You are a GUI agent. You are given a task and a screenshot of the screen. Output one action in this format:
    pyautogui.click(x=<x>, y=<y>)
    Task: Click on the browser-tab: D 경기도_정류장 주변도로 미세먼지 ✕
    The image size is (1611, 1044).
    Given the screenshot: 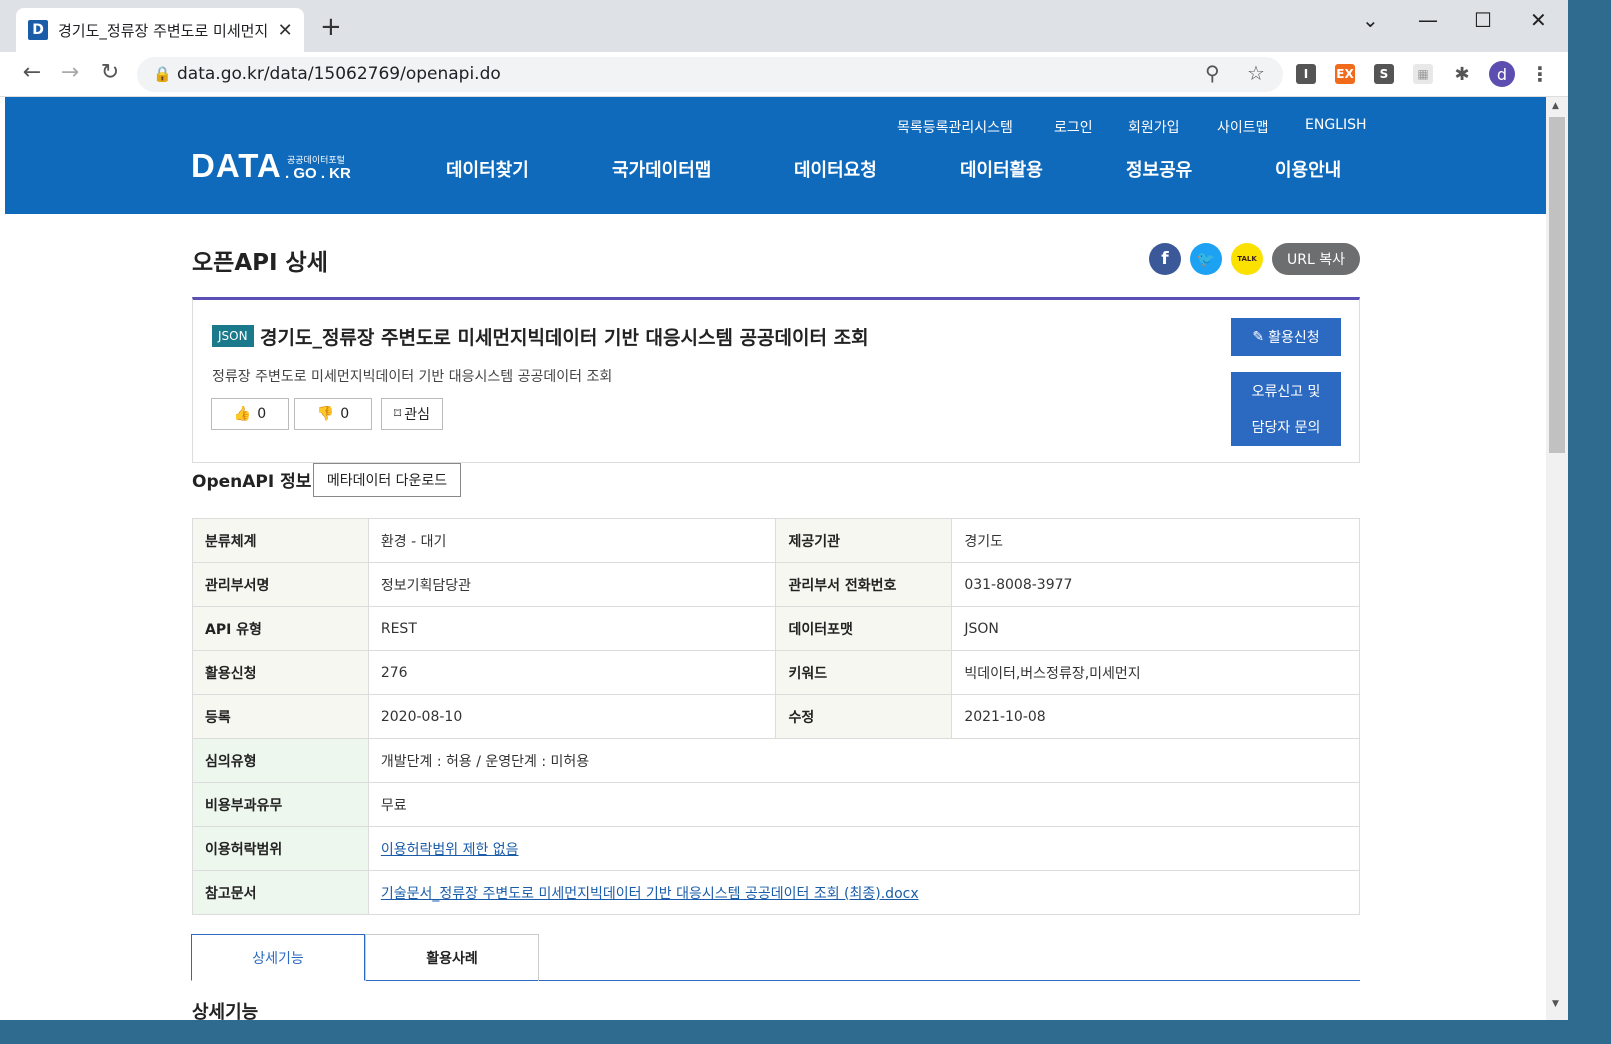 What is the action you would take?
    pyautogui.click(x=160, y=30)
    